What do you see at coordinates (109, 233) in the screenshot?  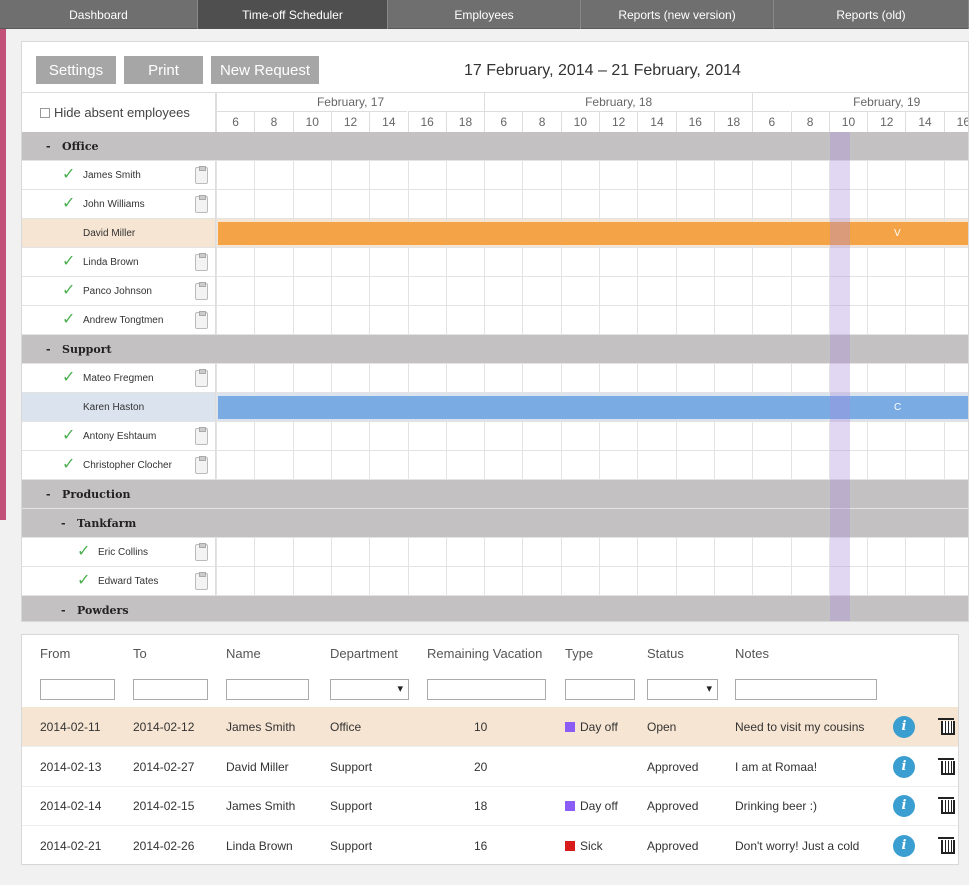 I see `employee-name: David Miller` at bounding box center [109, 233].